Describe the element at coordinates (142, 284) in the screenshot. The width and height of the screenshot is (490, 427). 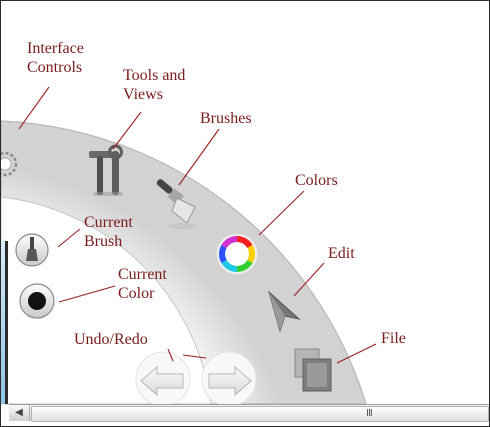
I see `label-current-color: Current Color` at that location.